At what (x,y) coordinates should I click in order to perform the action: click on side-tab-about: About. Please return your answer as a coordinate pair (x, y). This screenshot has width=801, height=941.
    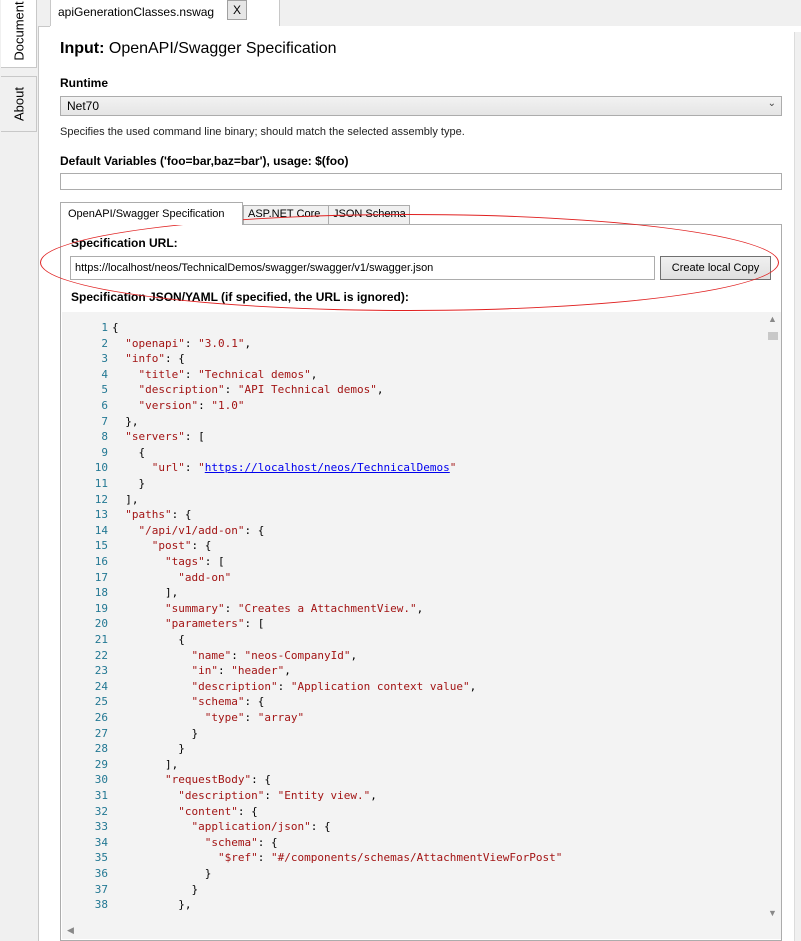
    Looking at the image, I should click on (19, 104).